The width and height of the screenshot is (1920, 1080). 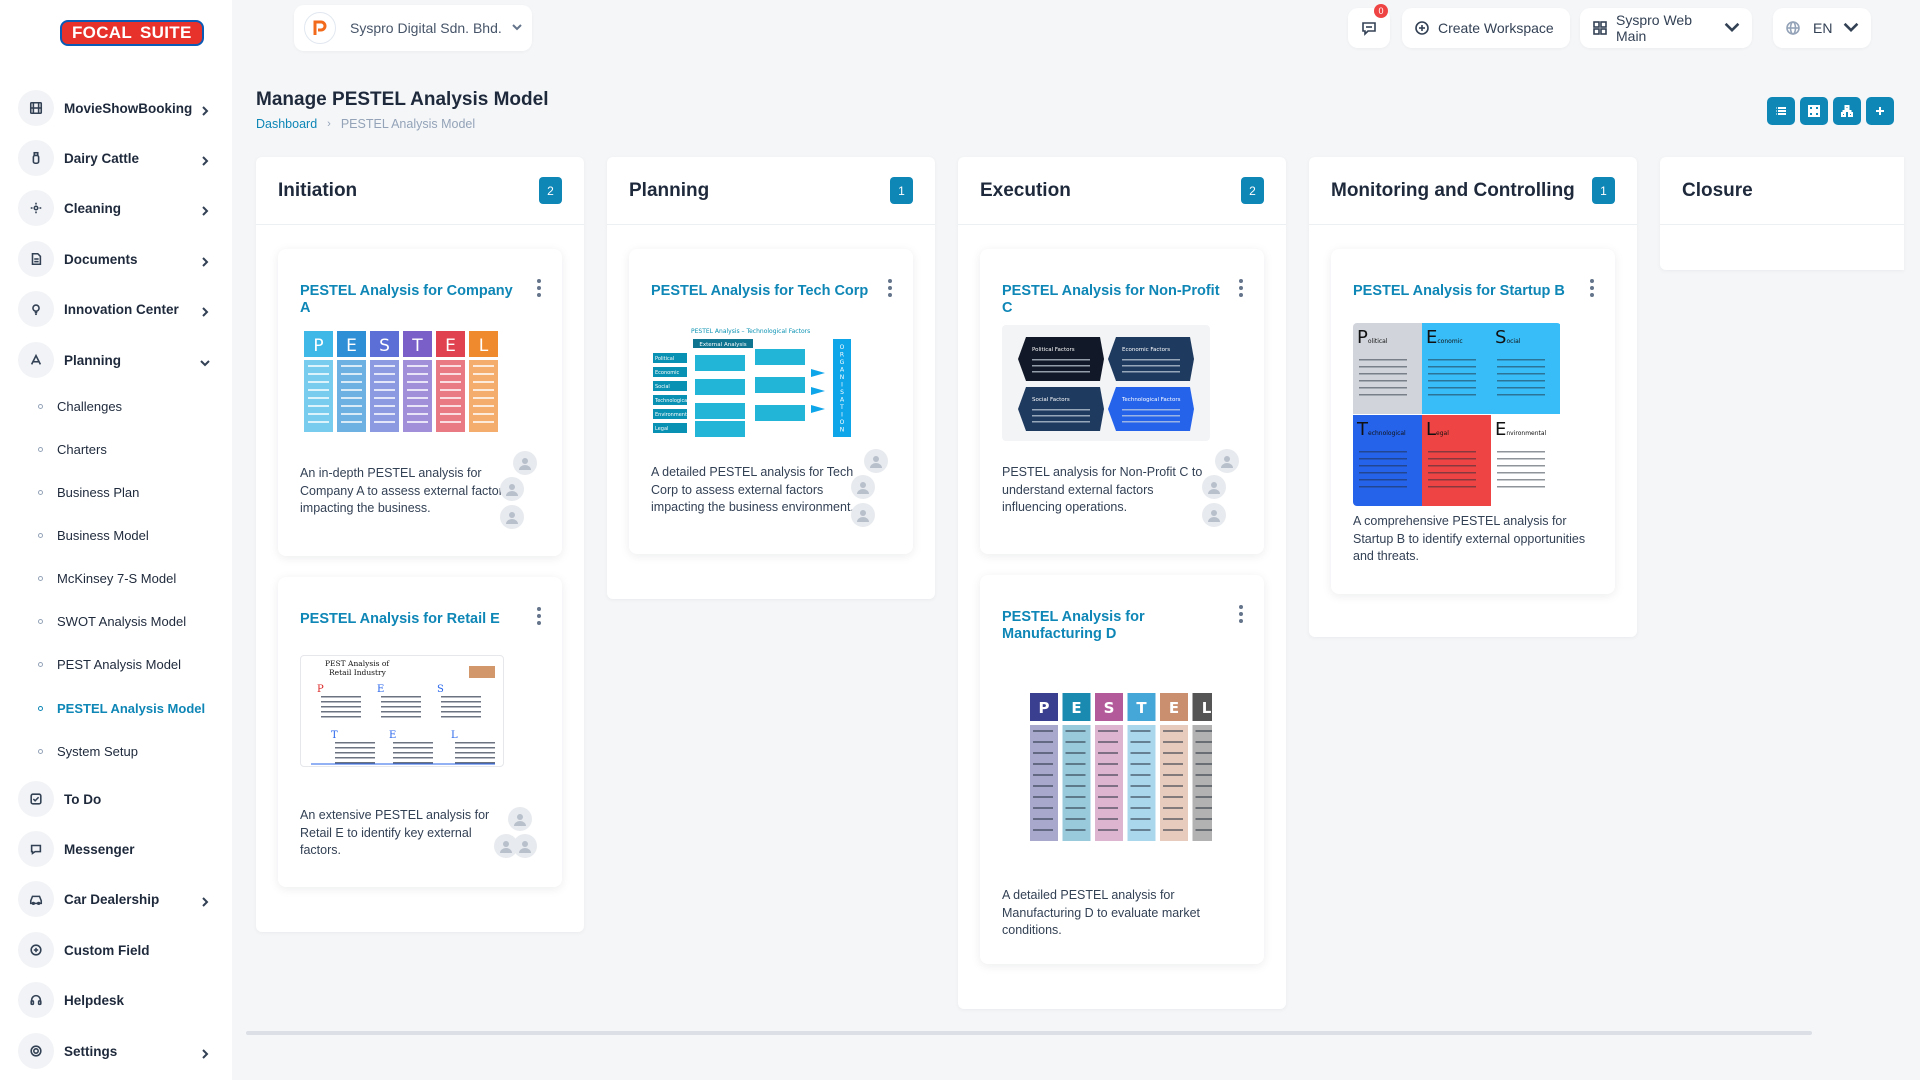 What do you see at coordinates (205, 900) in the screenshot?
I see `chevron-right-icon` at bounding box center [205, 900].